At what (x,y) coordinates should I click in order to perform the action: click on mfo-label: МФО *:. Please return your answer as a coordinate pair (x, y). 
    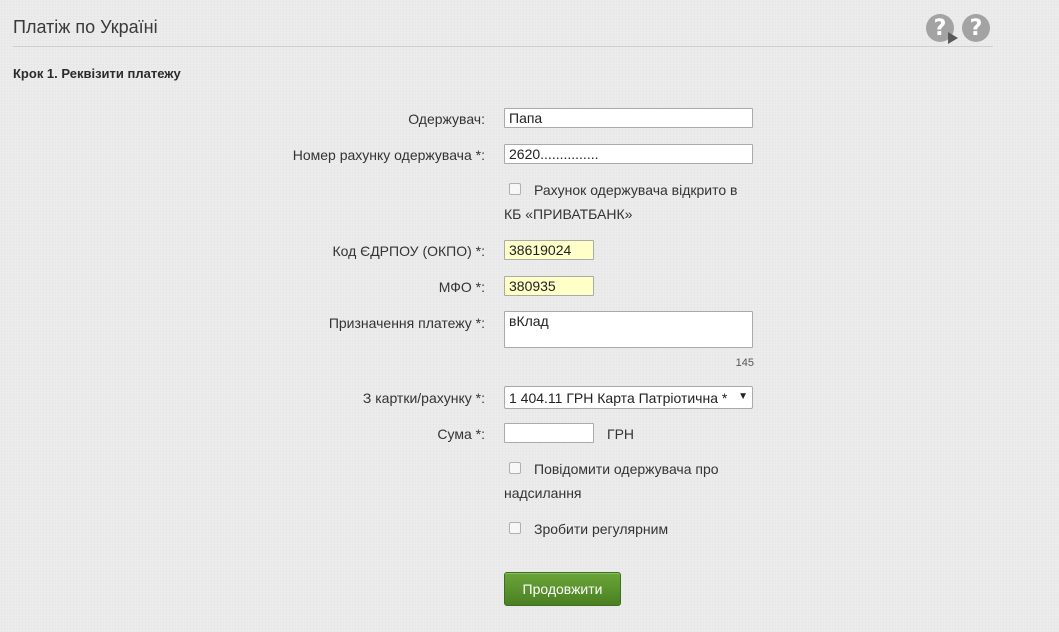
    Looking at the image, I should click on (461, 287).